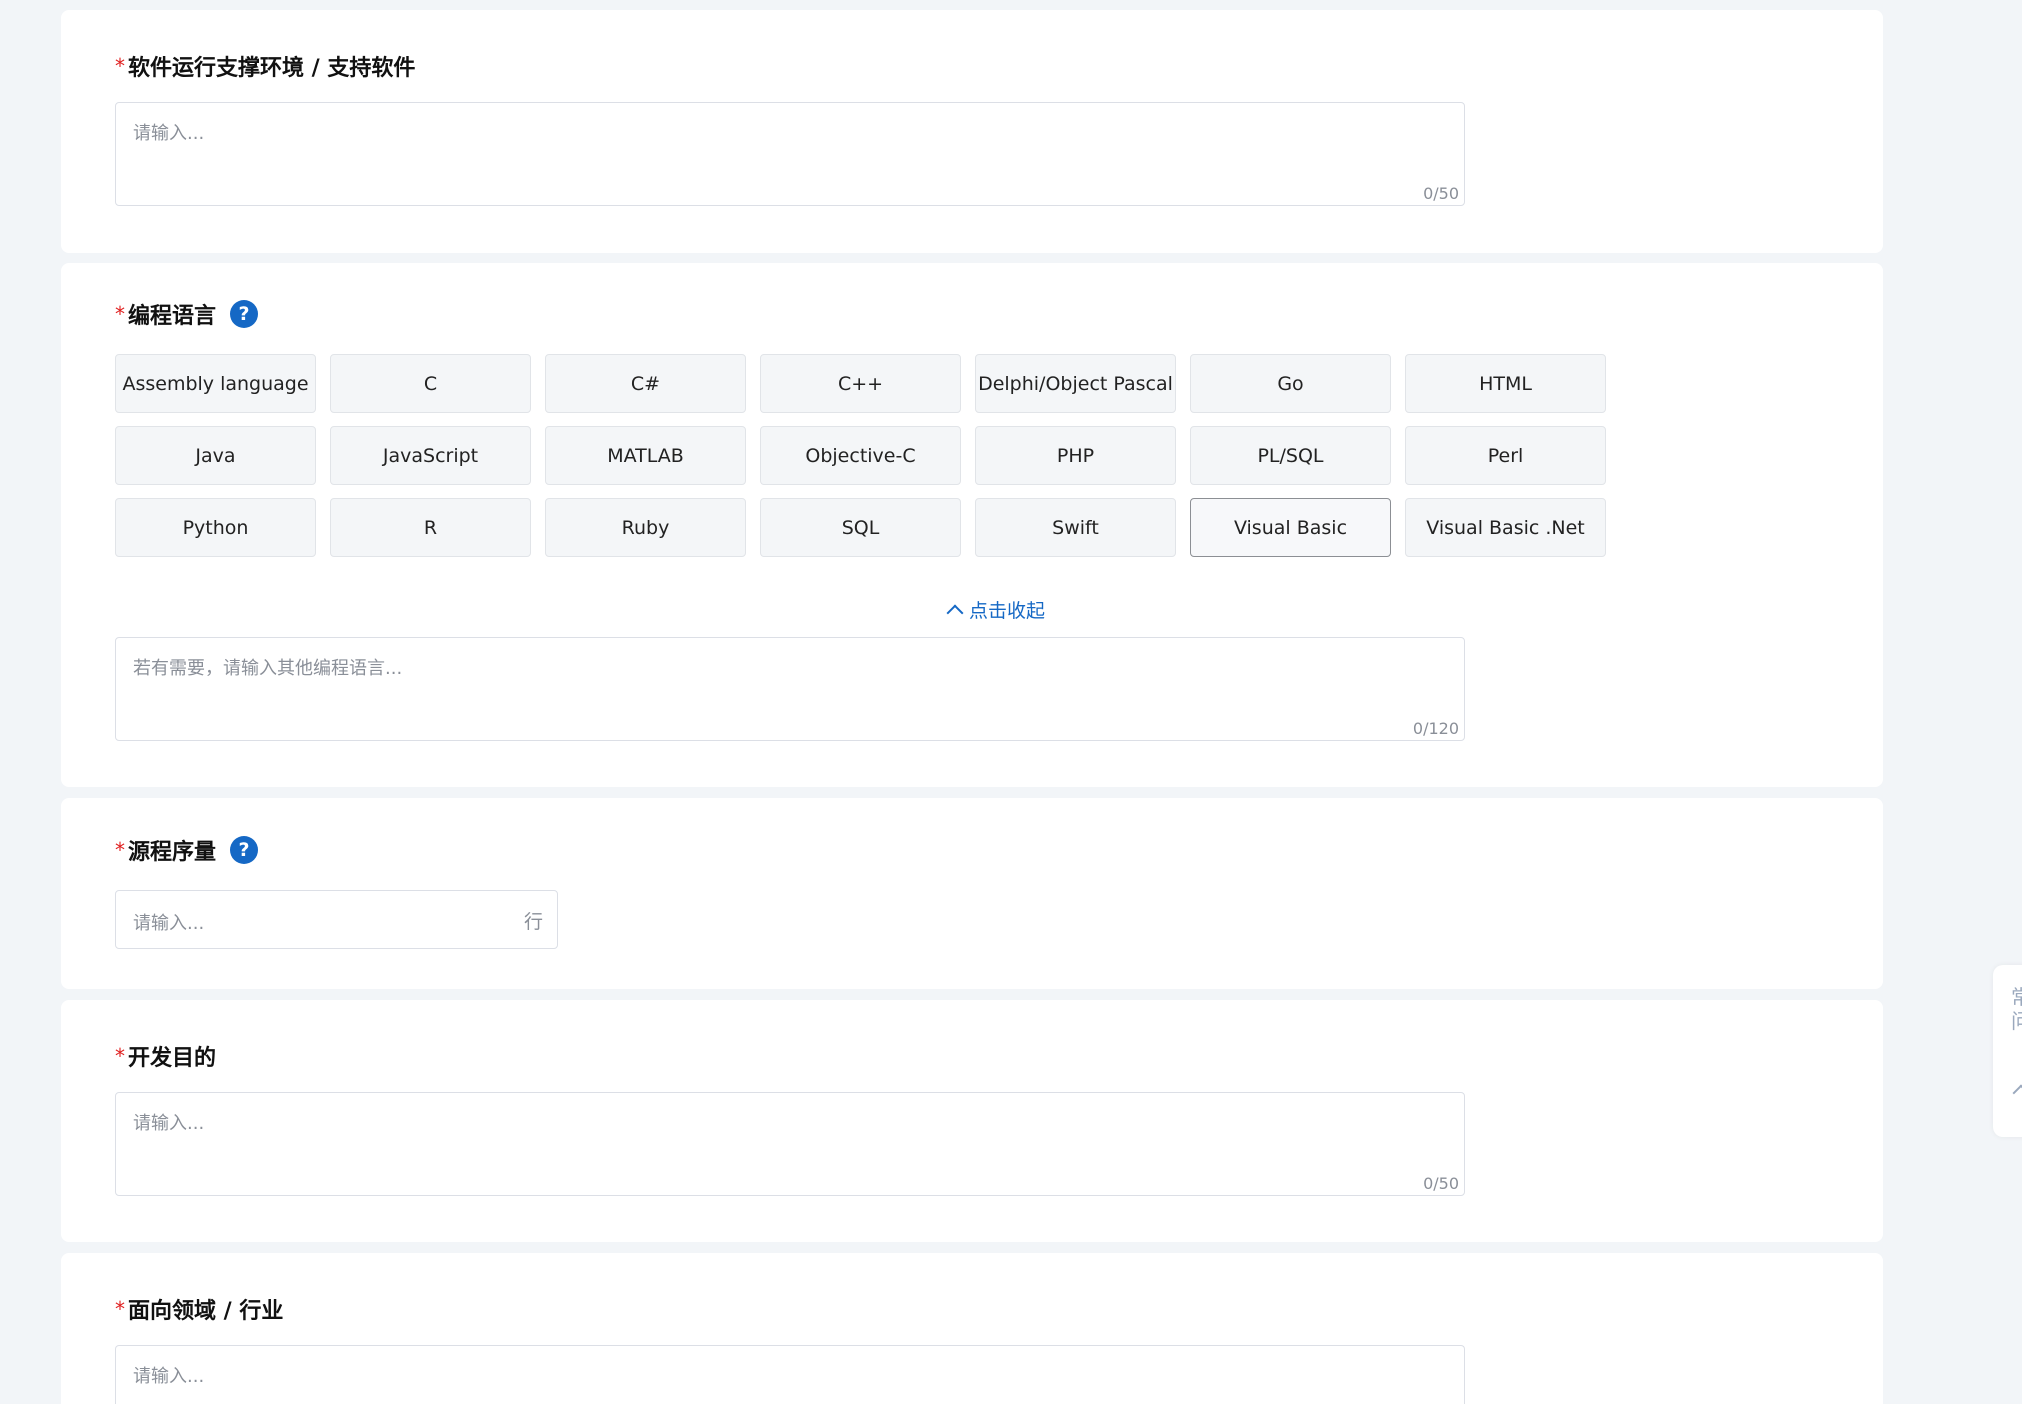 This screenshot has width=2022, height=1404. Describe the element at coordinates (645, 527) in the screenshot. I see `language-option: Ruby` at that location.